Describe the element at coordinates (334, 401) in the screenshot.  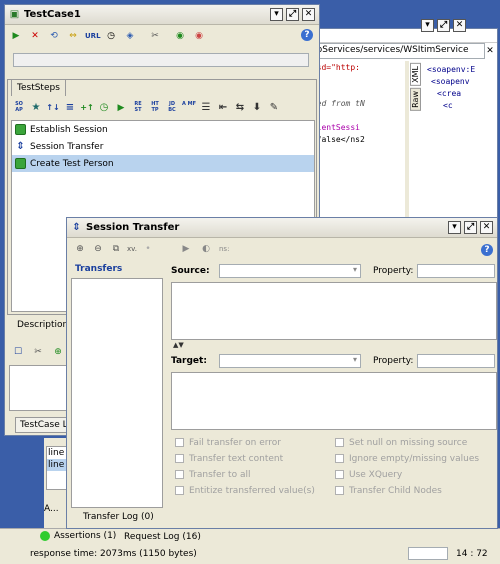
I see `target-expression` at that location.